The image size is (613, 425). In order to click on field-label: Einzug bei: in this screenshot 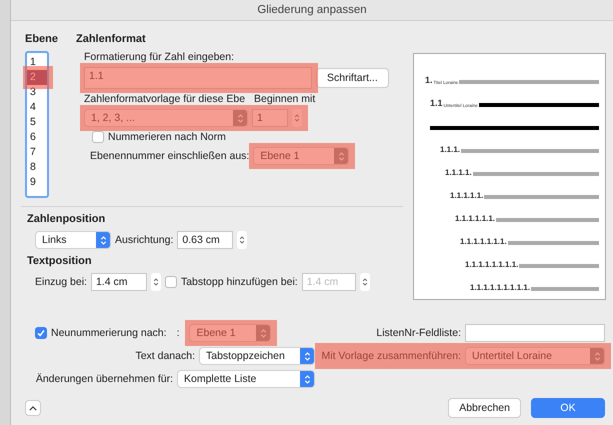, I will do `click(61, 282)`.